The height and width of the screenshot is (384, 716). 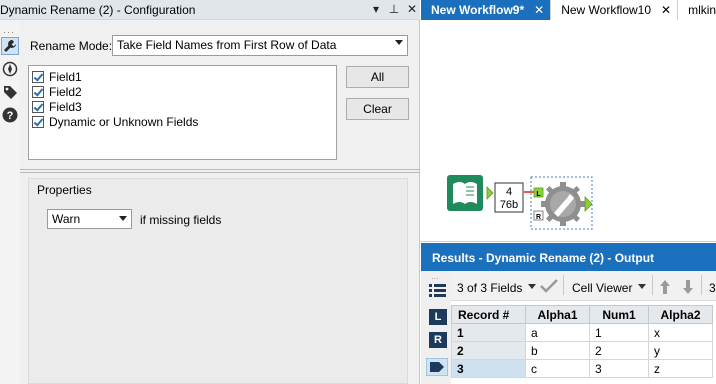 I want to click on table-cell: c, so click(x=557, y=368).